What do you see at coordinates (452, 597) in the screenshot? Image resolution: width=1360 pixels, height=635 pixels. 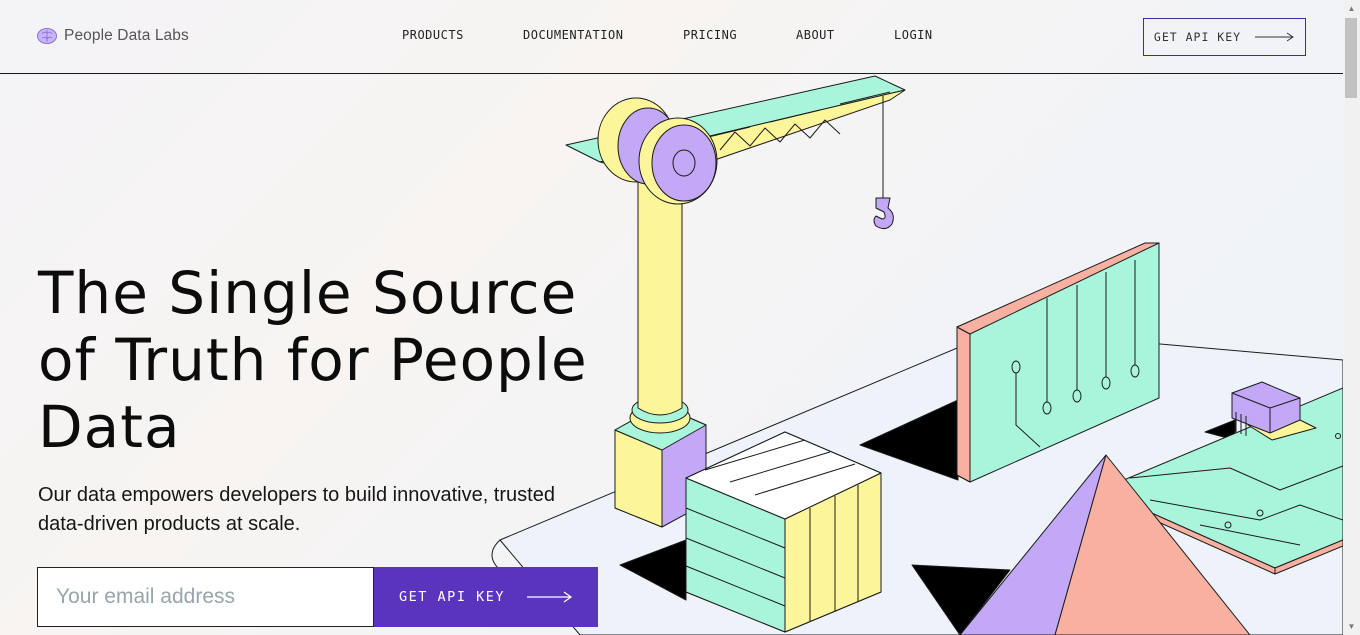 I see `hero-cta-label: GET API KEY` at bounding box center [452, 597].